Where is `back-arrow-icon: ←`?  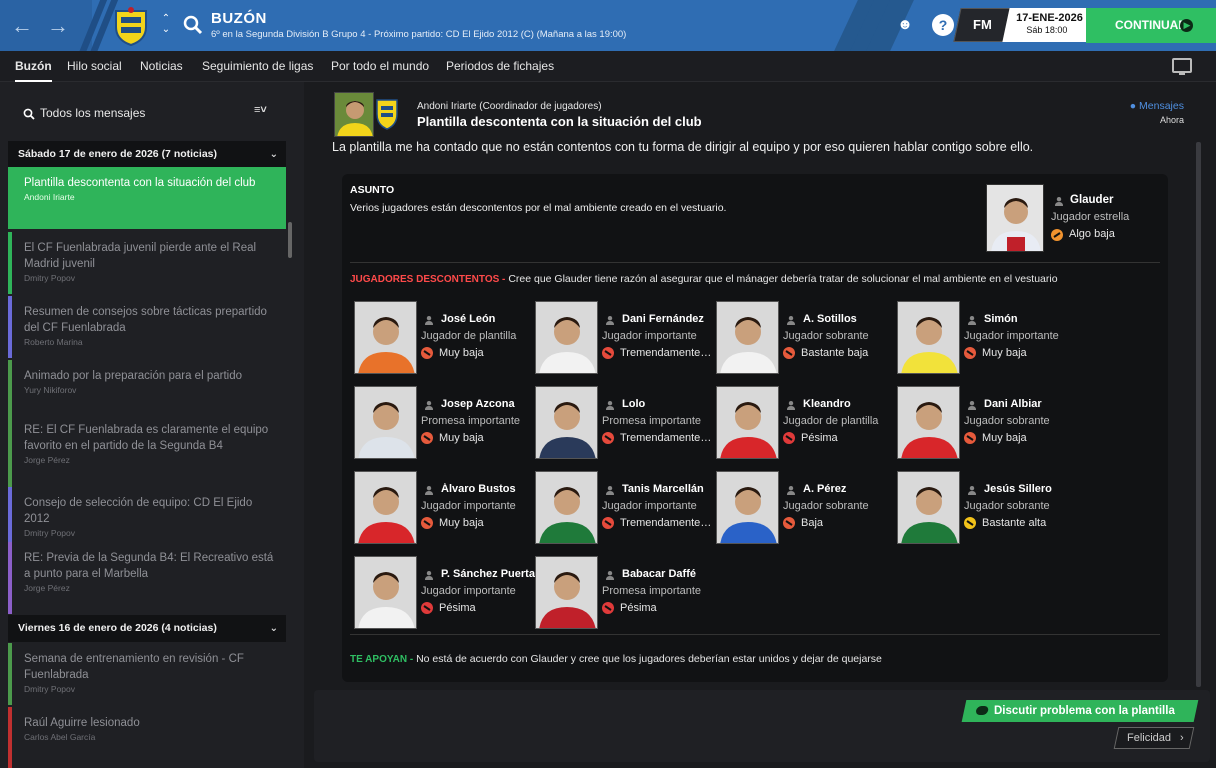 back-arrow-icon: ← is located at coordinates (22, 26).